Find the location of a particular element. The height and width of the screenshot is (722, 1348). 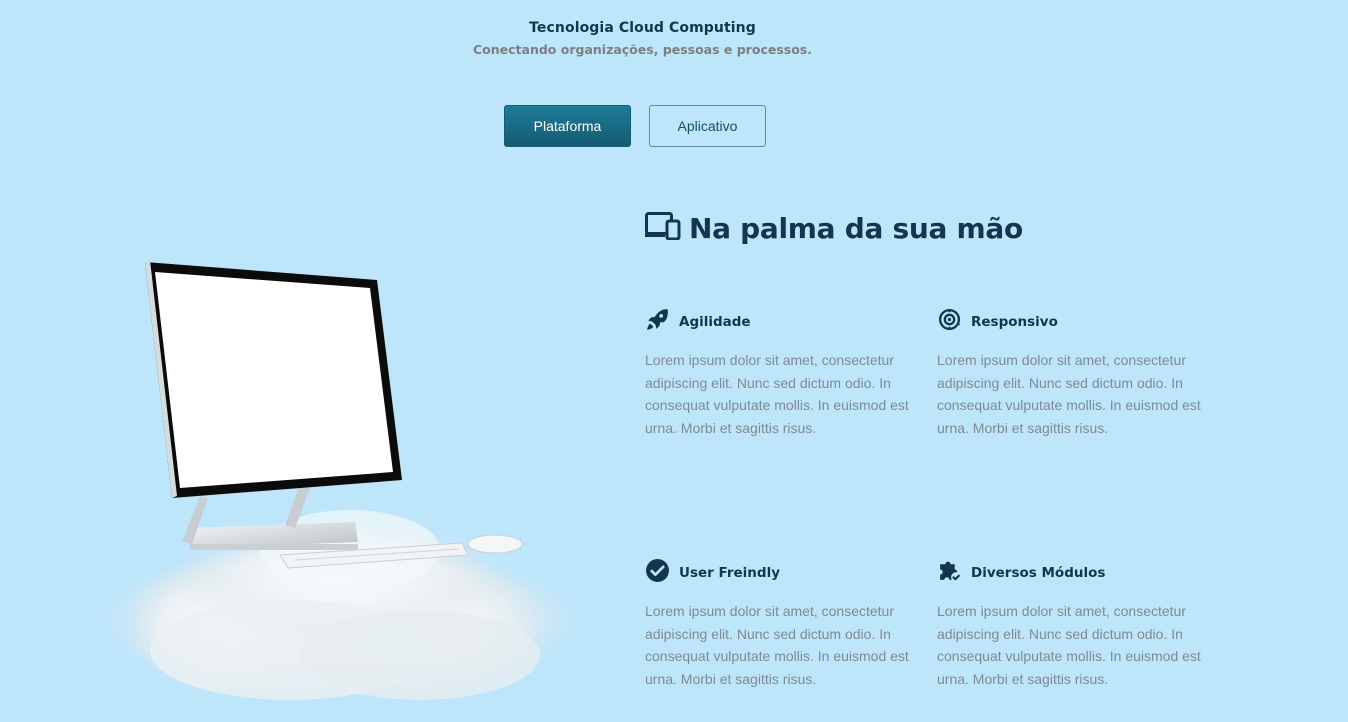

feature-title: Responsivo is located at coordinates (1014, 322).